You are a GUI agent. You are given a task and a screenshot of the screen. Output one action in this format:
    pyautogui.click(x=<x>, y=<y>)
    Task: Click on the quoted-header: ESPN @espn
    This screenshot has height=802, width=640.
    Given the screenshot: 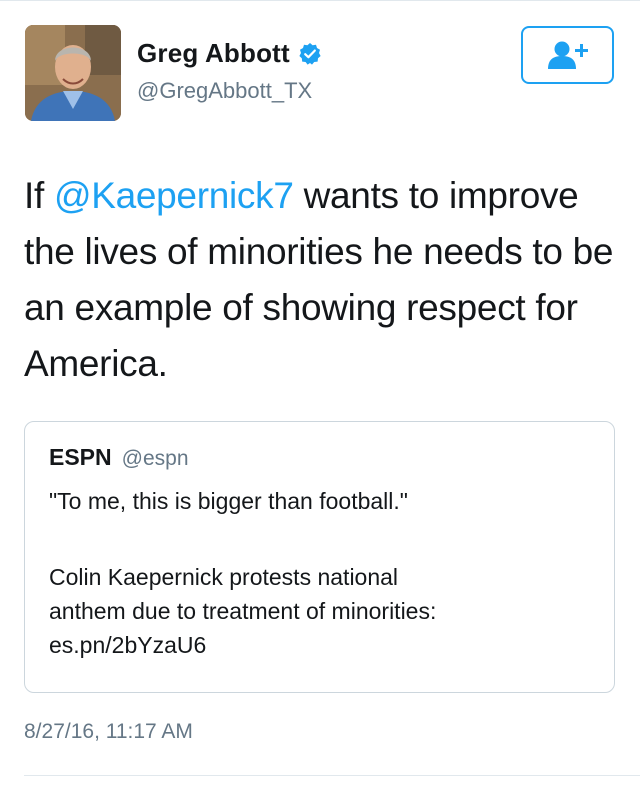 What is the action you would take?
    pyautogui.click(x=119, y=457)
    